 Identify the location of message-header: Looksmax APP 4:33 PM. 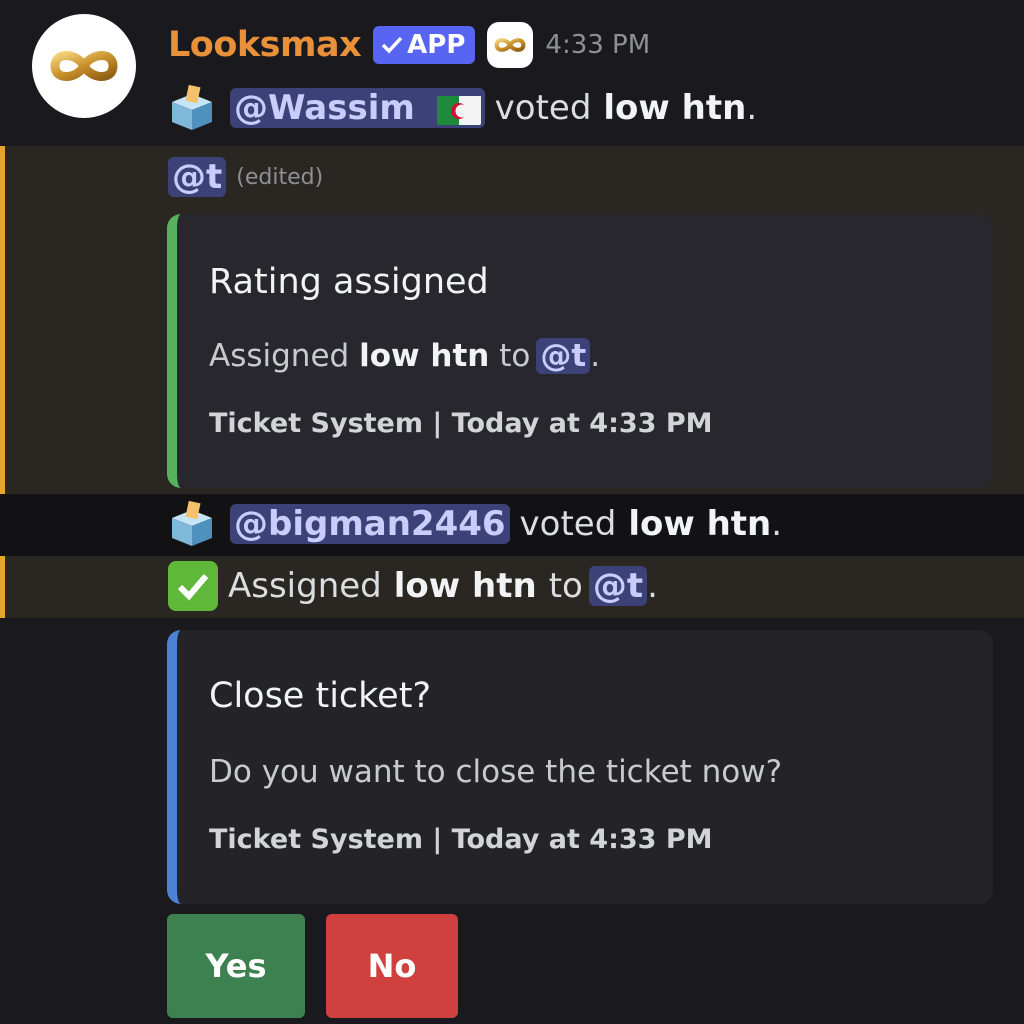
(409, 45).